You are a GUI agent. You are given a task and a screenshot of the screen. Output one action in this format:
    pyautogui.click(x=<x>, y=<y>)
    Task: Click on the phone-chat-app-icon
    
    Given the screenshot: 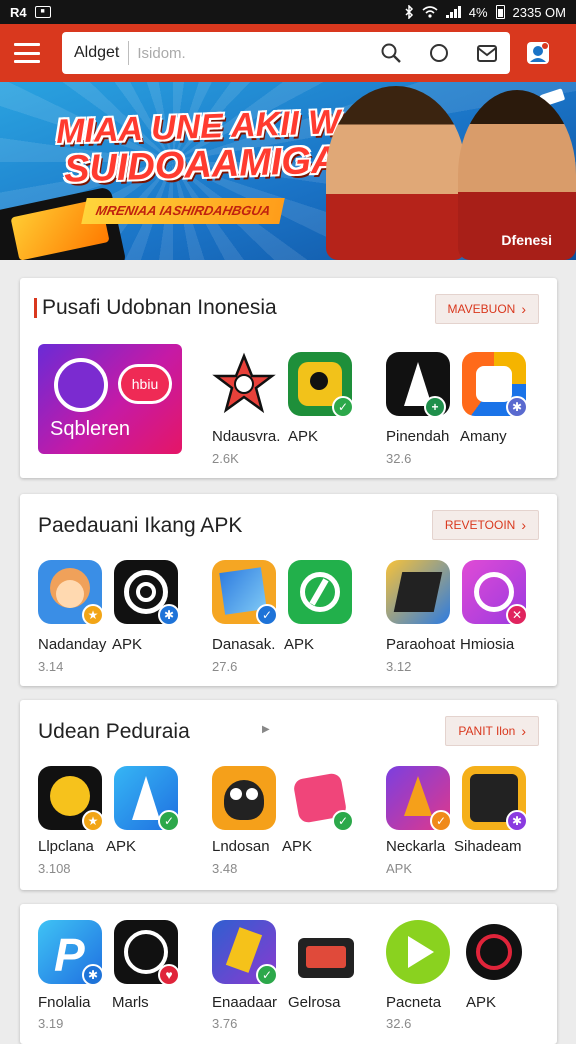 What is the action you would take?
    pyautogui.click(x=320, y=592)
    